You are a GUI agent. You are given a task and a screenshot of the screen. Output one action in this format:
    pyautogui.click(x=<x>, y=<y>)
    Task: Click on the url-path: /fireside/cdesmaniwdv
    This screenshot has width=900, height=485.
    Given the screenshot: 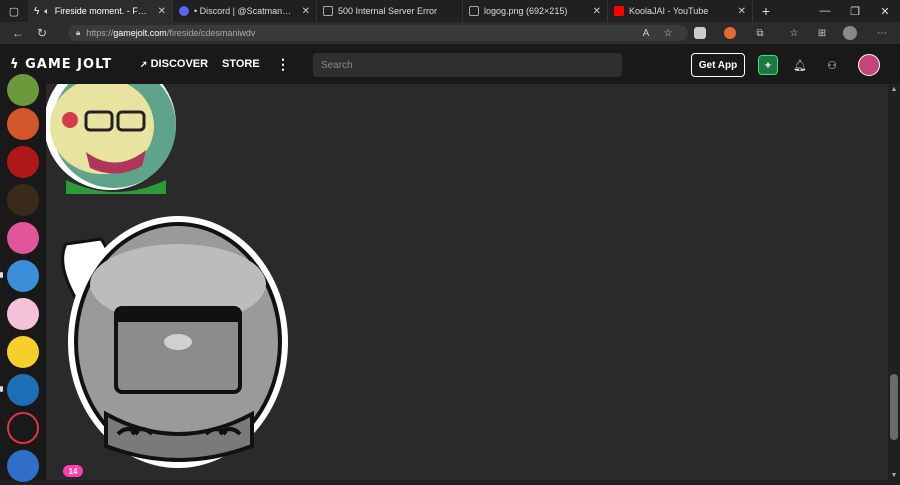 What is the action you would take?
    pyautogui.click(x=211, y=33)
    